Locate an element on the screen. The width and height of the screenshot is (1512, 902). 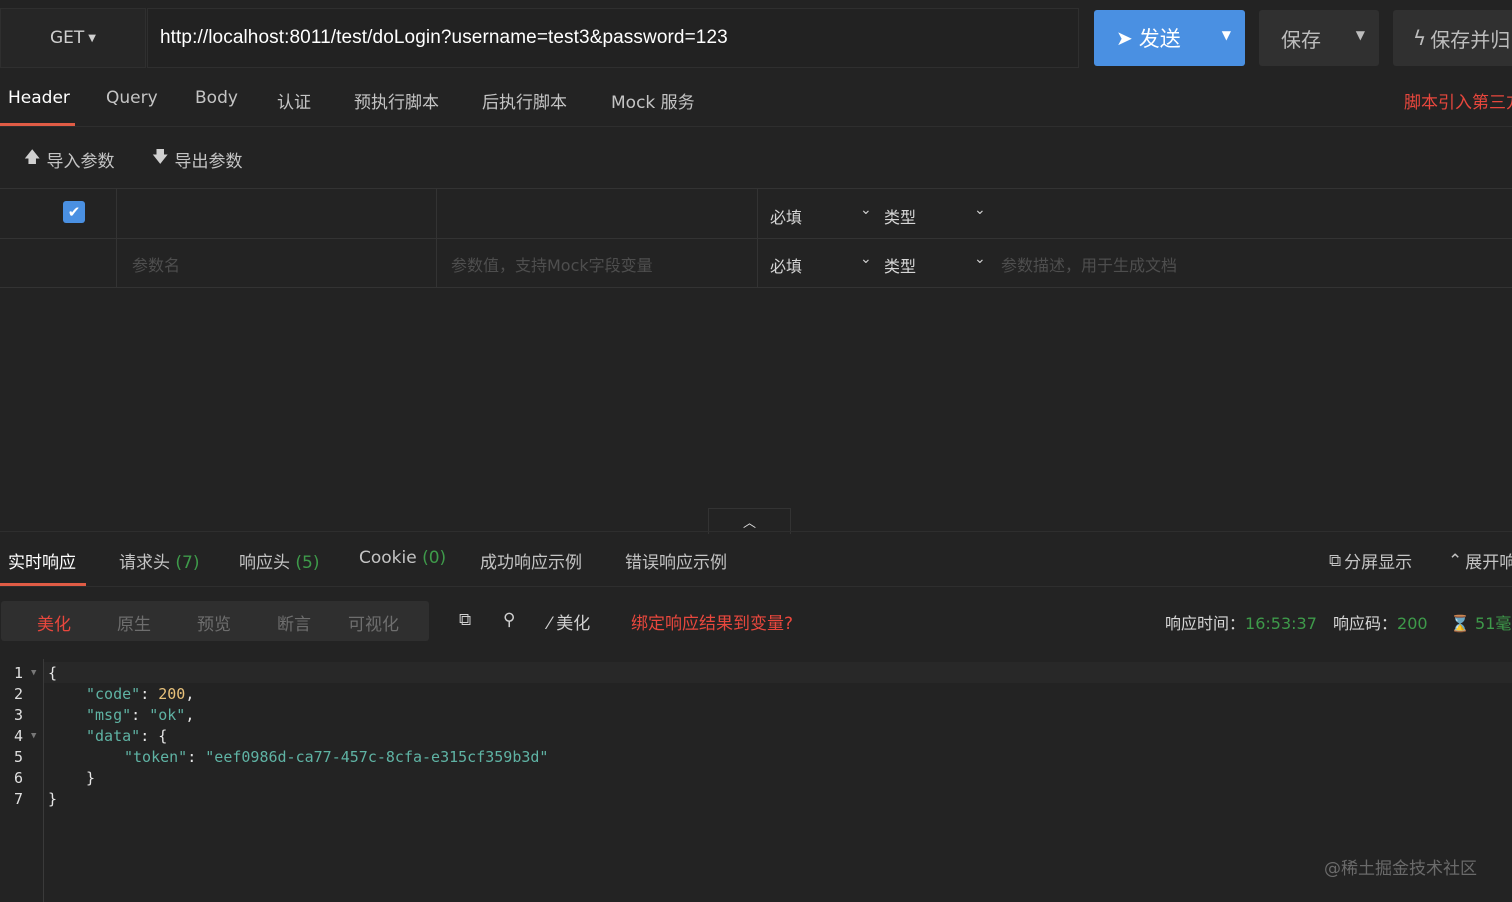
save-and-return-button: ϟ 保存并归 is located at coordinates (1452, 38).